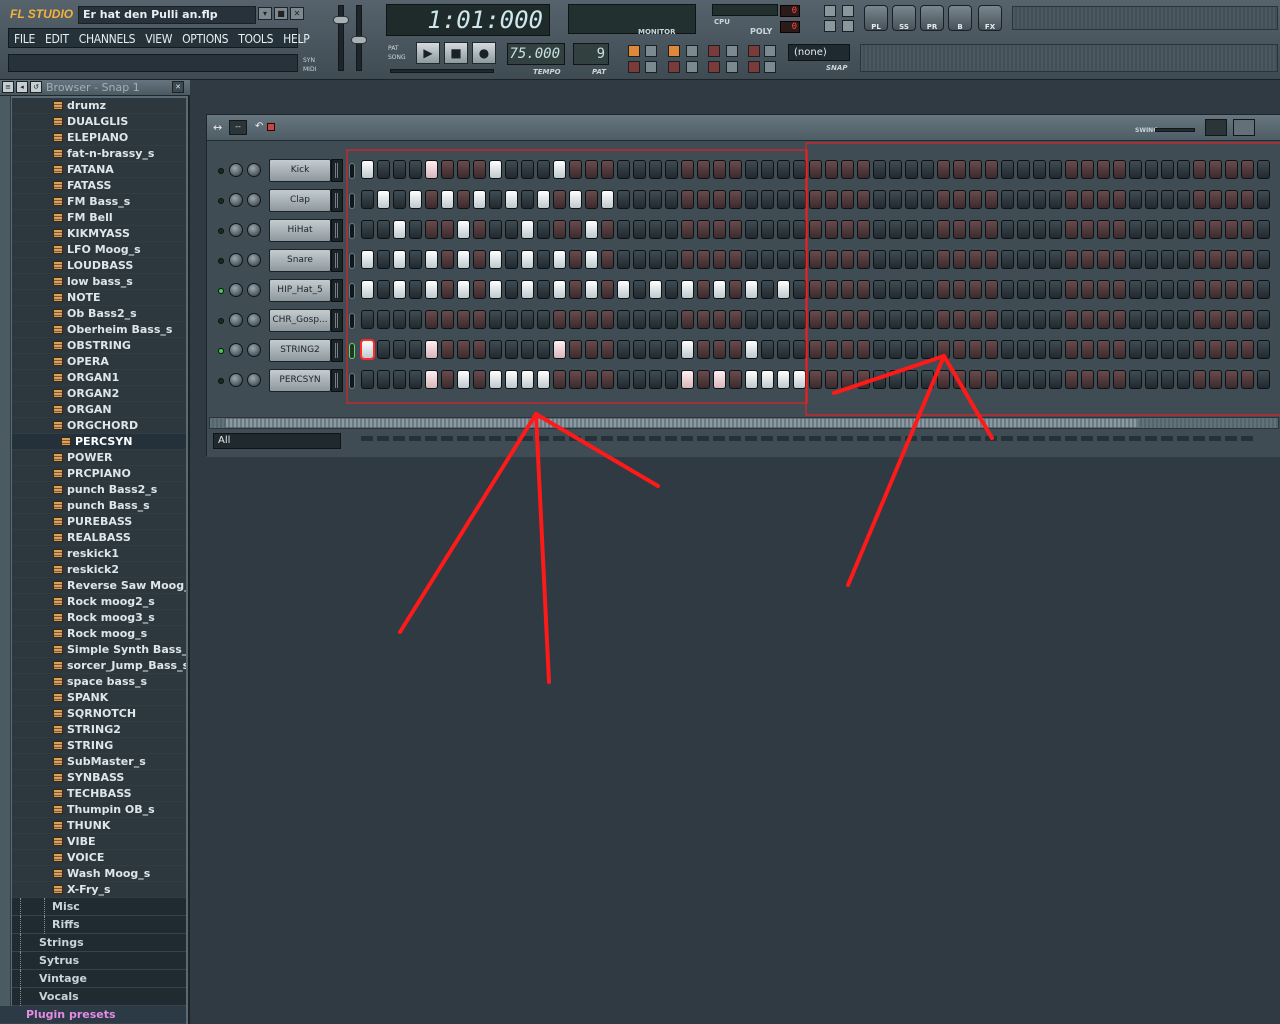 The width and height of the screenshot is (1280, 1024). What do you see at coordinates (99, 458) in the screenshot?
I see `browser-file-item: POWER` at bounding box center [99, 458].